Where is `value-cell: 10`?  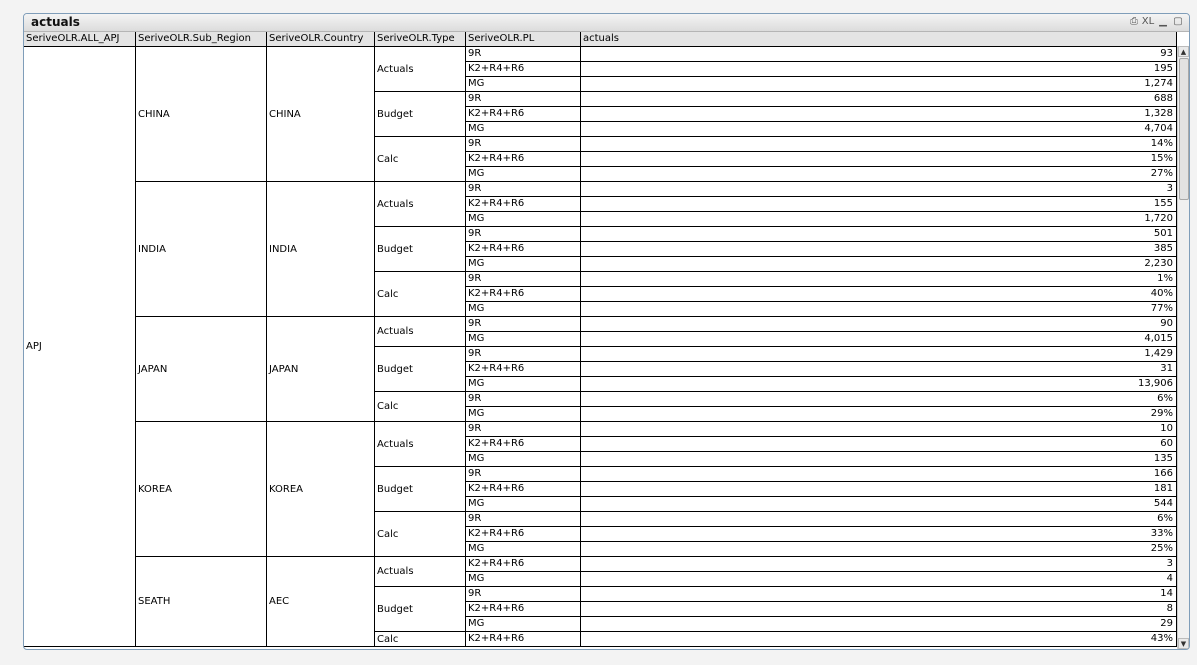 value-cell: 10 is located at coordinates (879, 429).